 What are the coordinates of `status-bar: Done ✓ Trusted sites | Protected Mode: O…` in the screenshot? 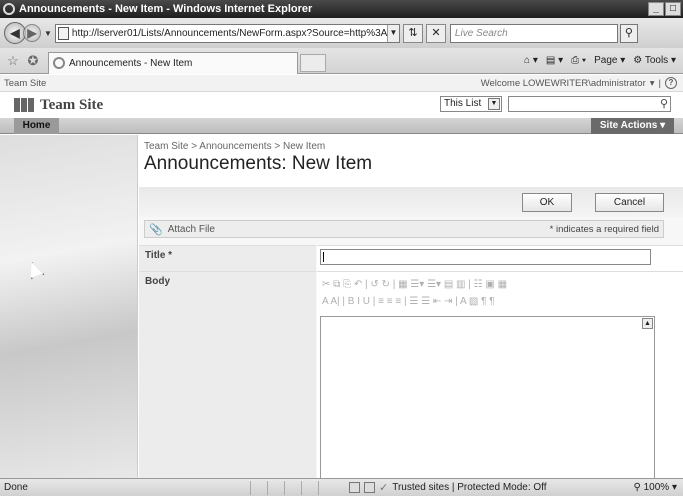 It's located at (341, 487).